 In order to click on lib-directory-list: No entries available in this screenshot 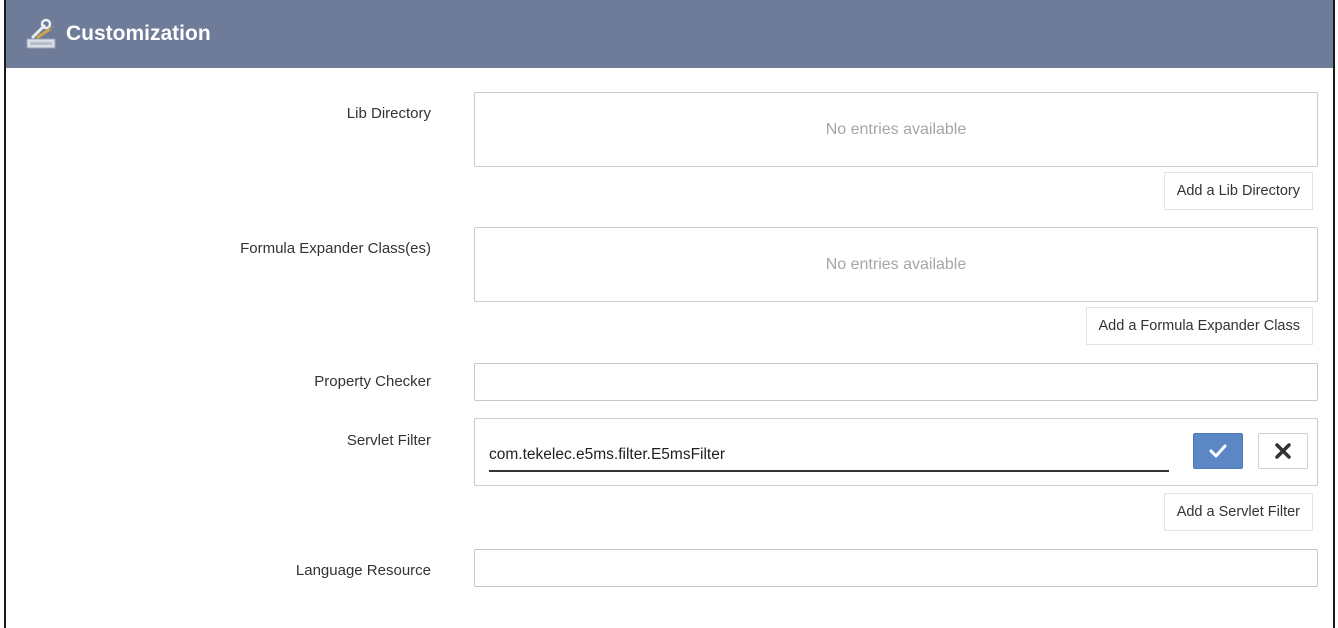, I will do `click(896, 129)`.